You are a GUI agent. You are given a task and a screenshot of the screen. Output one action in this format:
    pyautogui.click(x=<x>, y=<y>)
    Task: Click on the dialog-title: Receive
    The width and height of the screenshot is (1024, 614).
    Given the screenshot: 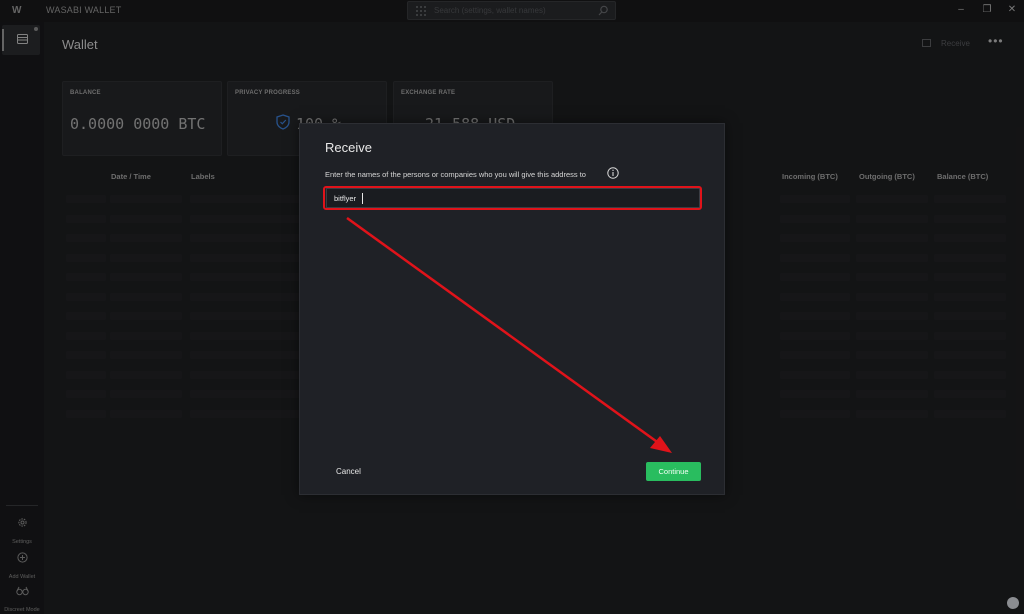 What is the action you would take?
    pyautogui.click(x=348, y=147)
    